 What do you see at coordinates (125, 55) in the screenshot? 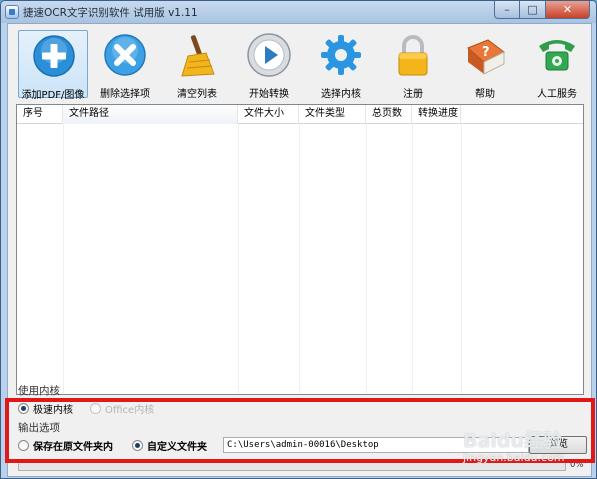
I see `delete-icon` at bounding box center [125, 55].